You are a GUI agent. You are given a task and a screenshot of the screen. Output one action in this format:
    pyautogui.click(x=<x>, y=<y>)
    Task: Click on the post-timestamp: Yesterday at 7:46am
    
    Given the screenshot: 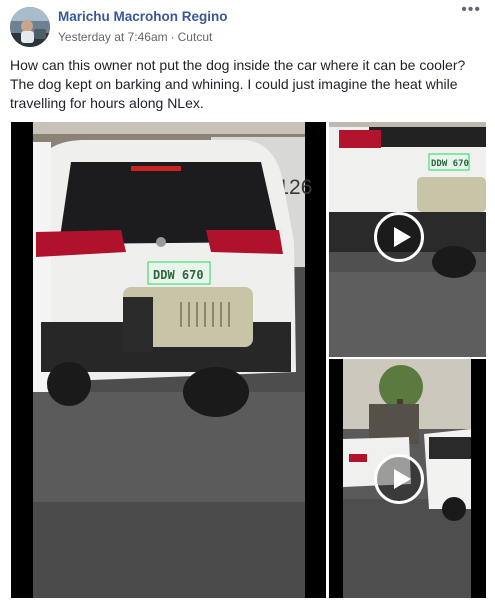 What is the action you would take?
    pyautogui.click(x=113, y=37)
    